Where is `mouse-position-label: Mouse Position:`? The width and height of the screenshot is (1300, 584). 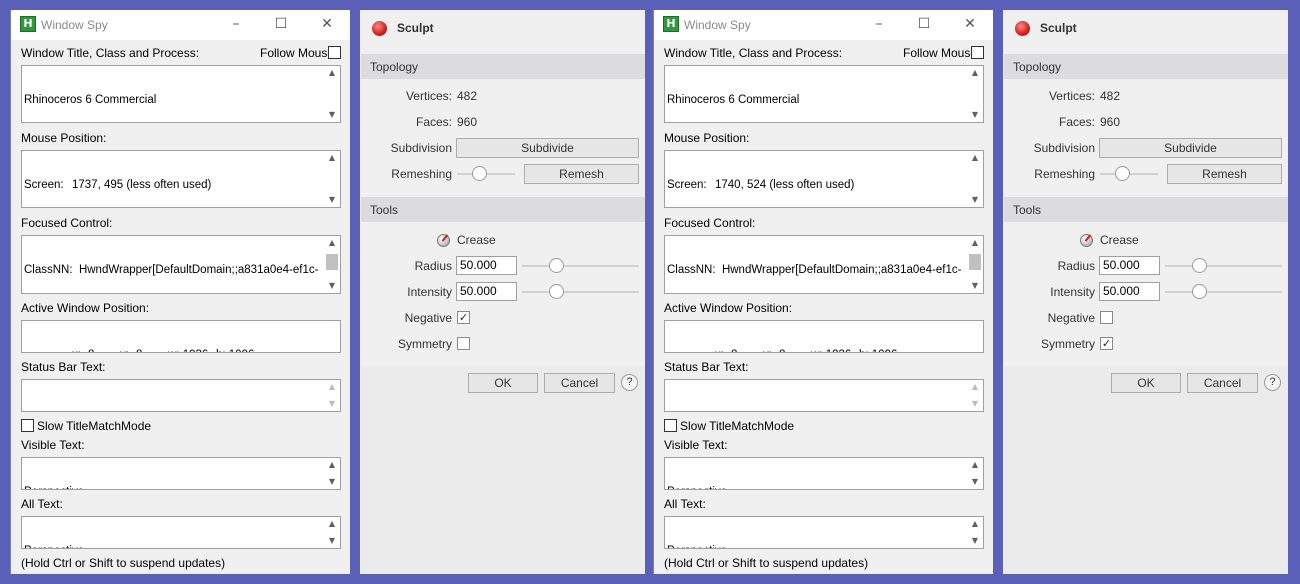 mouse-position-label: Mouse Position: is located at coordinates (64, 138).